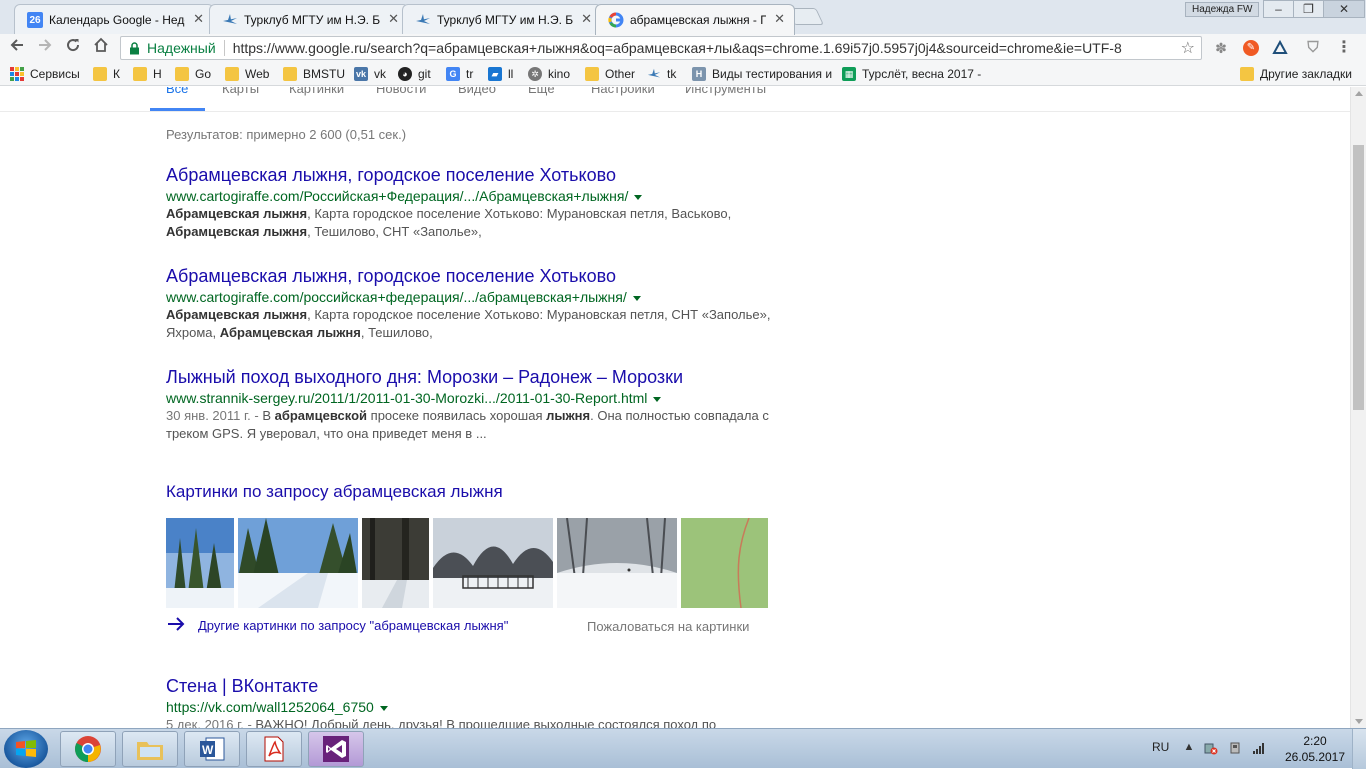 This screenshot has width=1366, height=769. What do you see at coordinates (1189, 748) in the screenshot?
I see `tray-expand-icon: ▲` at bounding box center [1189, 748].